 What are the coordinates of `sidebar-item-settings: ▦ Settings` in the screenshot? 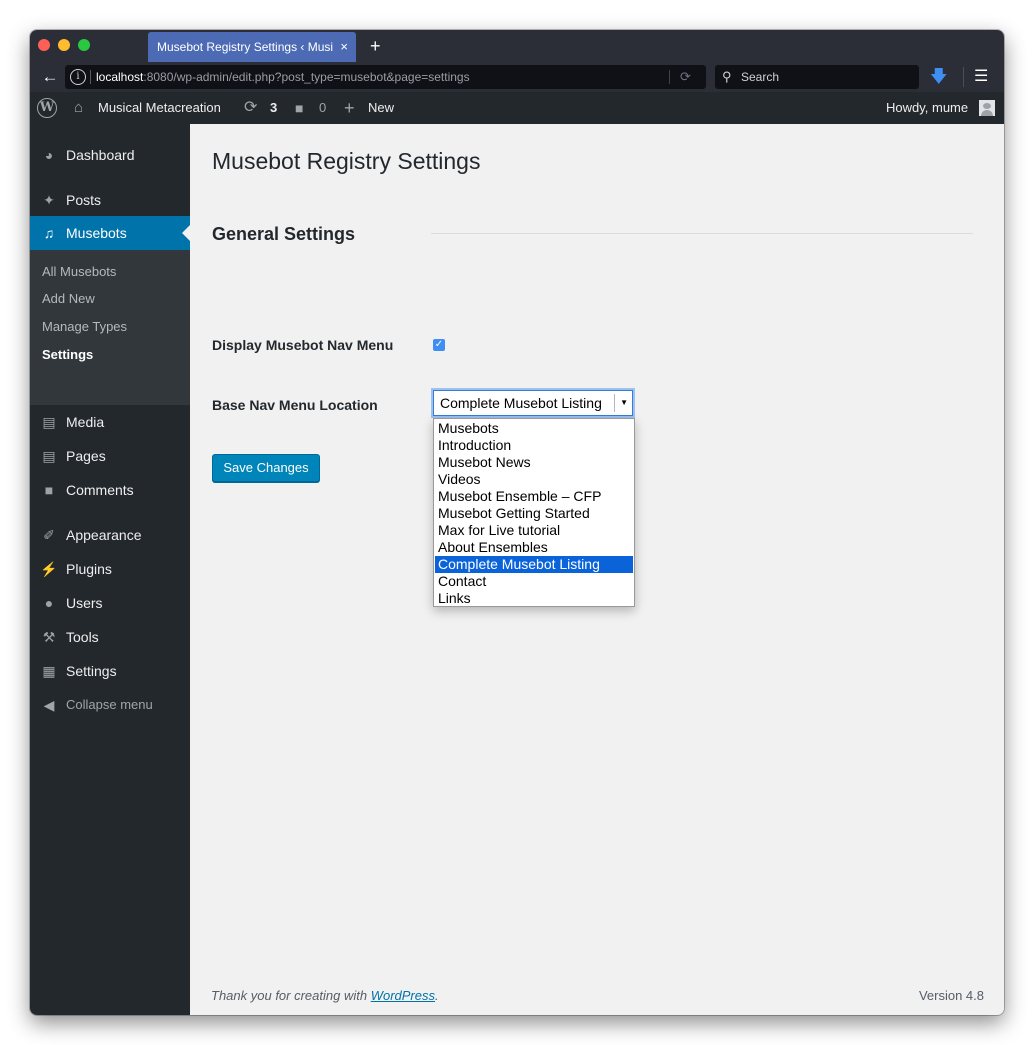 It's located at (110, 671).